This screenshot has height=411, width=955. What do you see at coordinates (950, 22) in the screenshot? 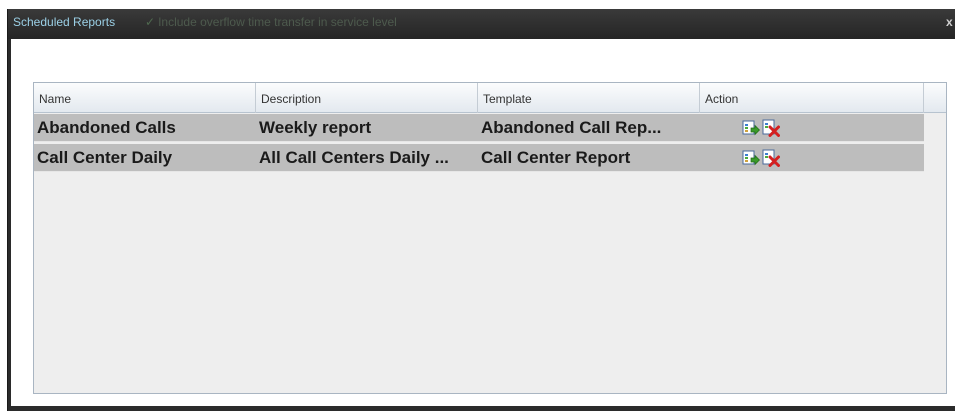
I see `close-button: x` at bounding box center [950, 22].